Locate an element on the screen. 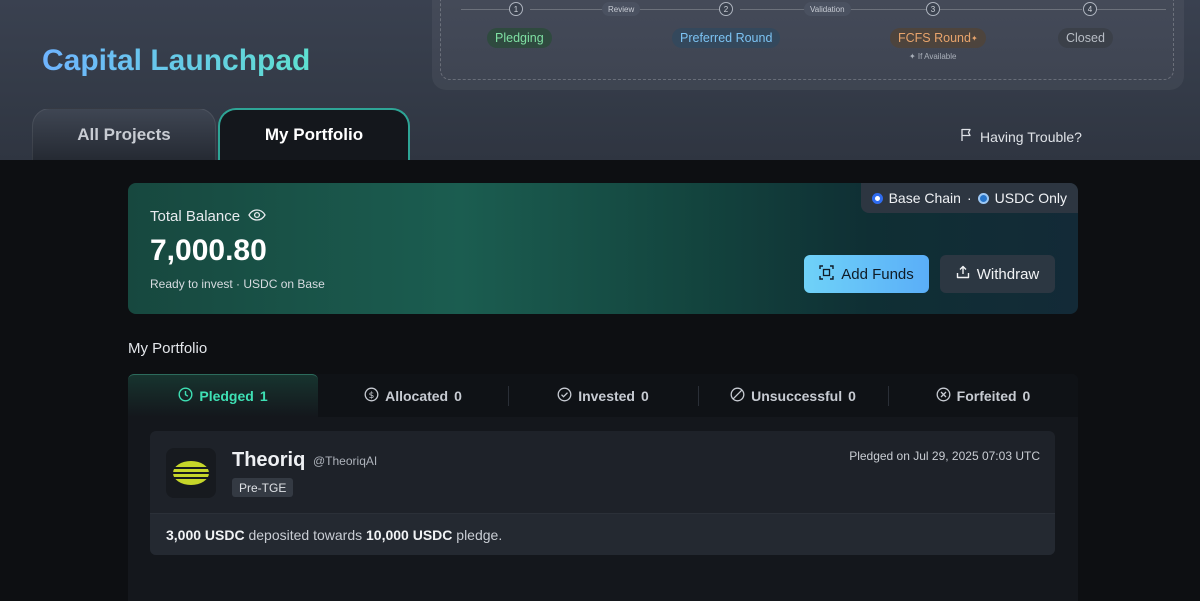 This screenshot has width=1200, height=601. tab-invested: Invested 0 is located at coordinates (603, 395).